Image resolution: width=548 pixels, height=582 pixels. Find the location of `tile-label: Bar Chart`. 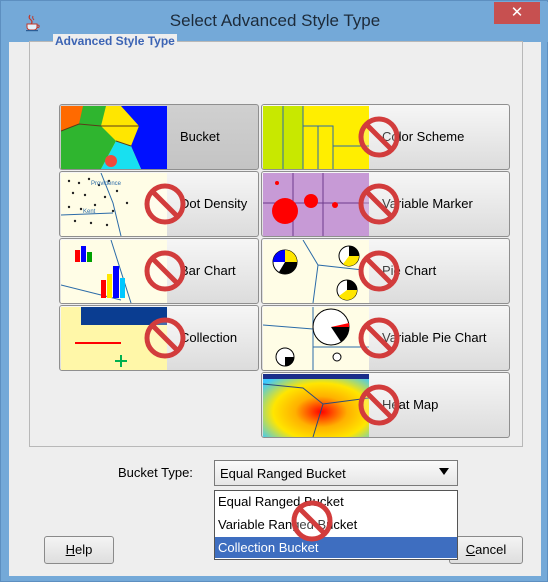

tile-label: Bar Chart is located at coordinates (208, 270).